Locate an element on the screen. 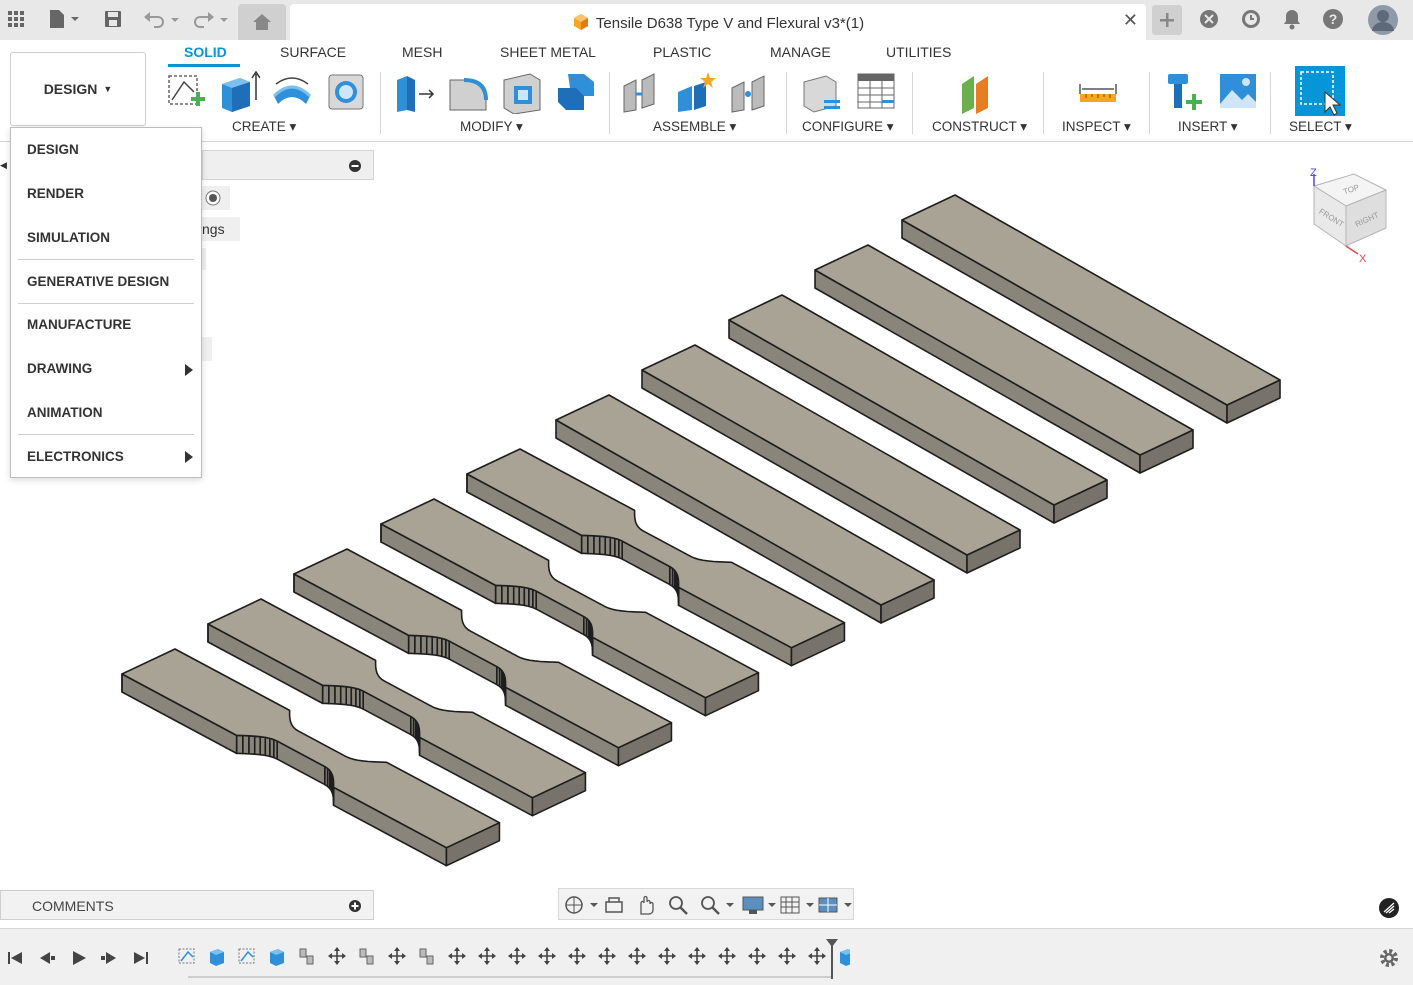  tab-manage: MANAGE is located at coordinates (800, 52).